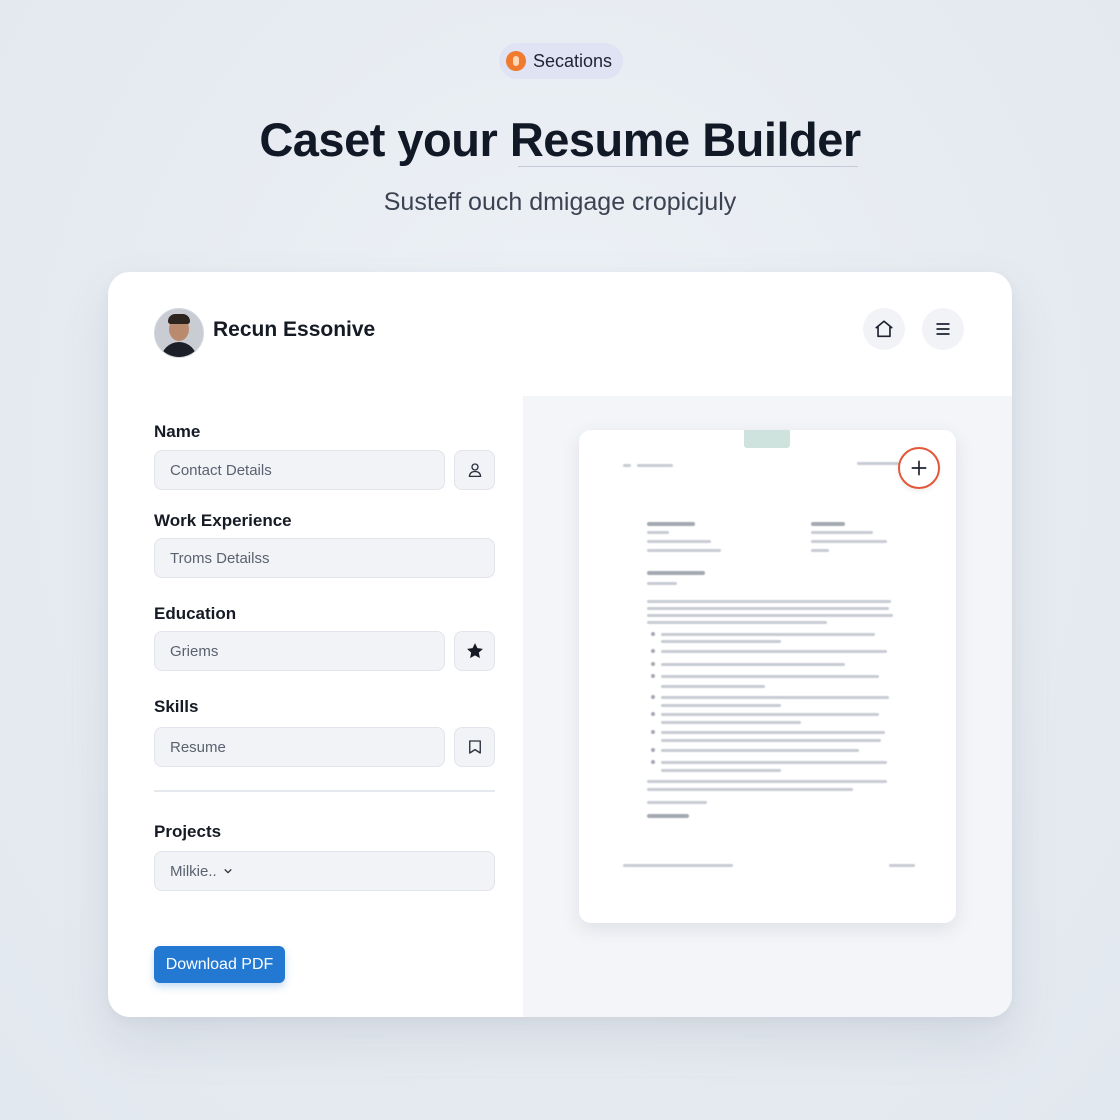  I want to click on education-label: Education, so click(195, 613).